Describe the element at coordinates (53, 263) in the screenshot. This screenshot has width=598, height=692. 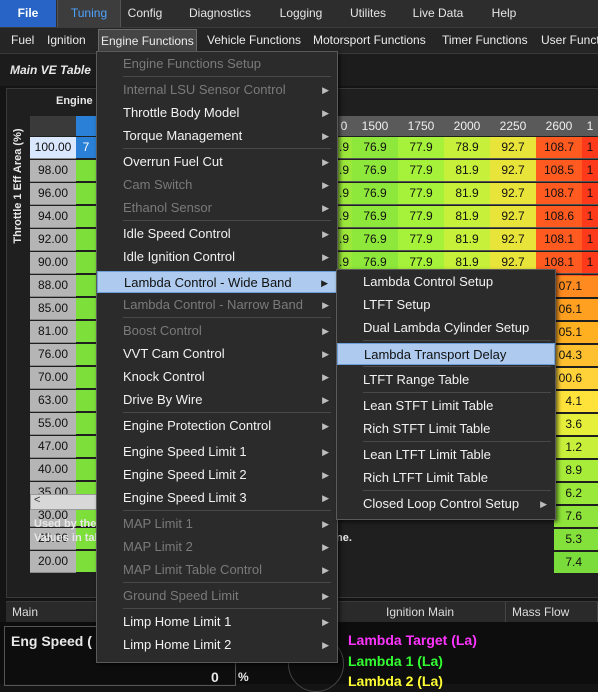
I see `row-header: 90.00` at that location.